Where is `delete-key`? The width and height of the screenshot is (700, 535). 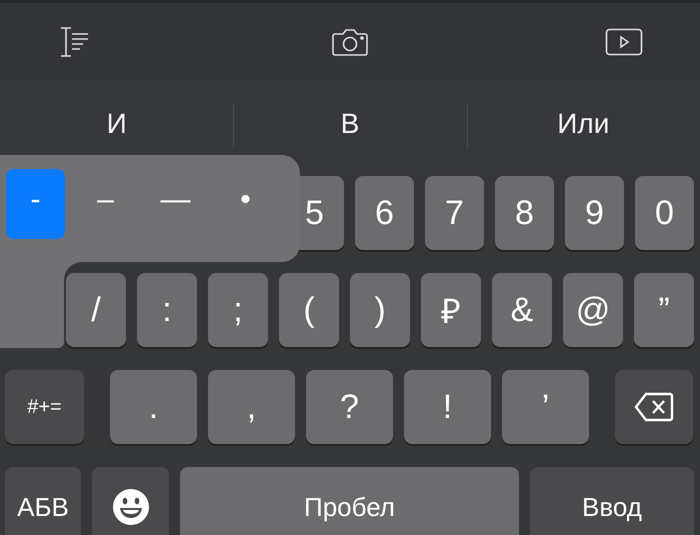 delete-key is located at coordinates (654, 407).